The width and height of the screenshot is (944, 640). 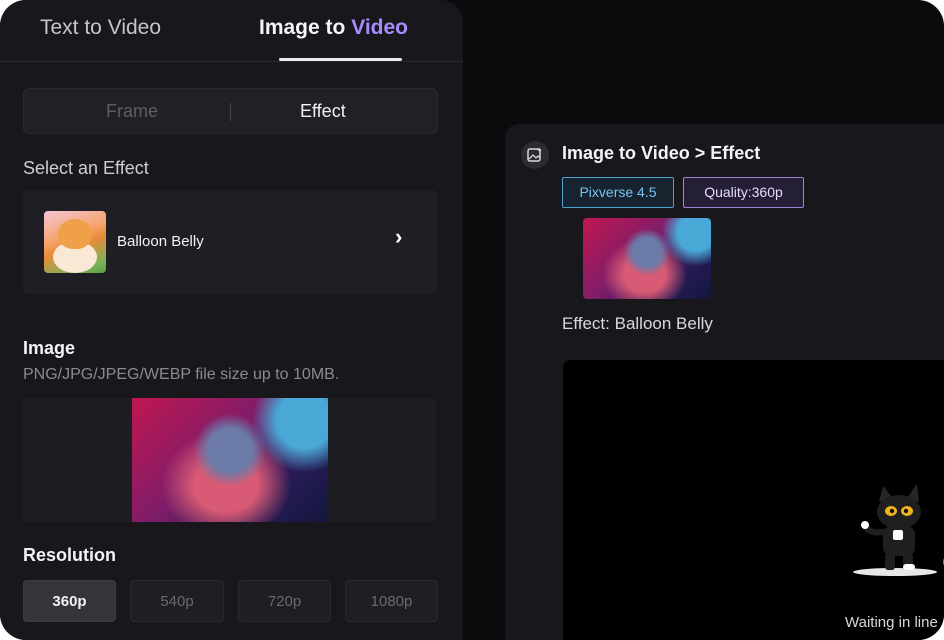 What do you see at coordinates (661, 153) in the screenshot?
I see `task-title: Image to Video > Effect` at bounding box center [661, 153].